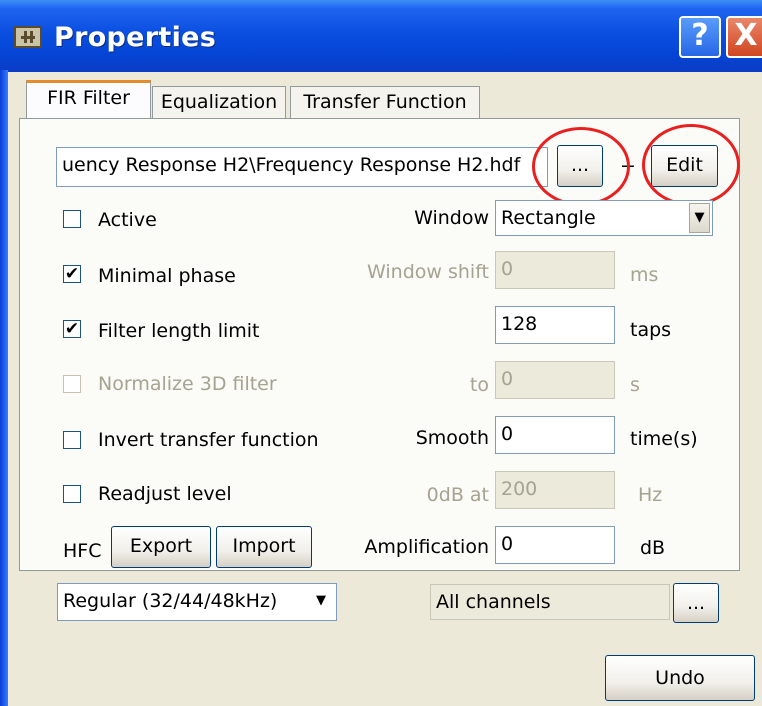  I want to click on window-shift-unit: ms, so click(644, 275).